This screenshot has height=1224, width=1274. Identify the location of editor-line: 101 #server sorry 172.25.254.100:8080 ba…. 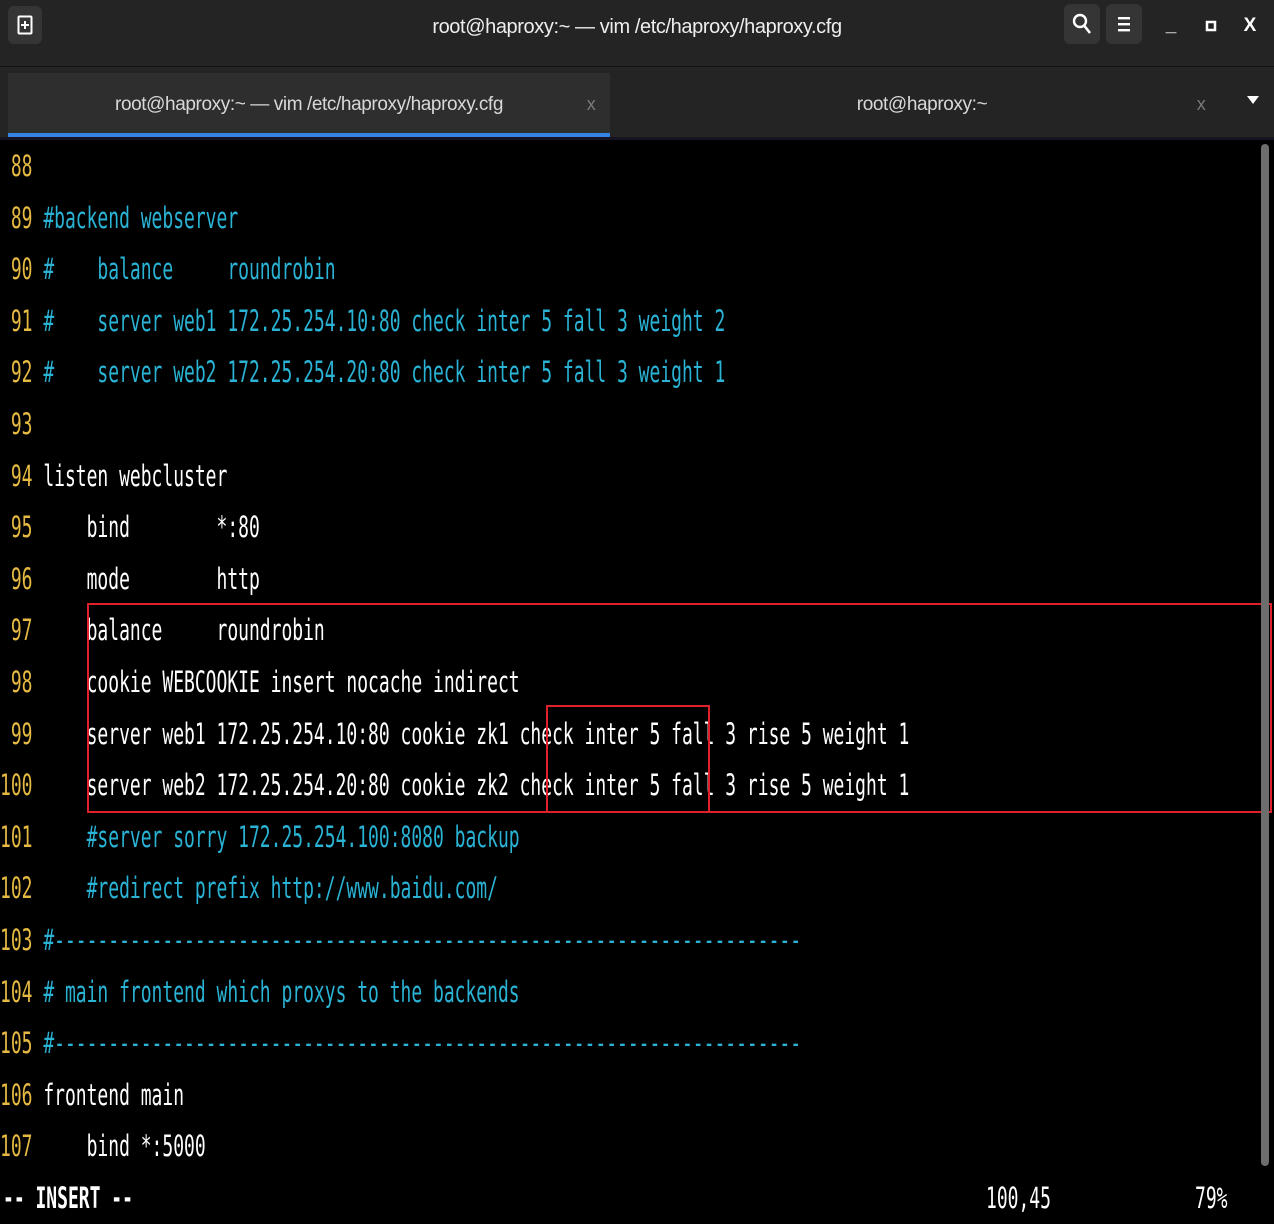
(419, 837).